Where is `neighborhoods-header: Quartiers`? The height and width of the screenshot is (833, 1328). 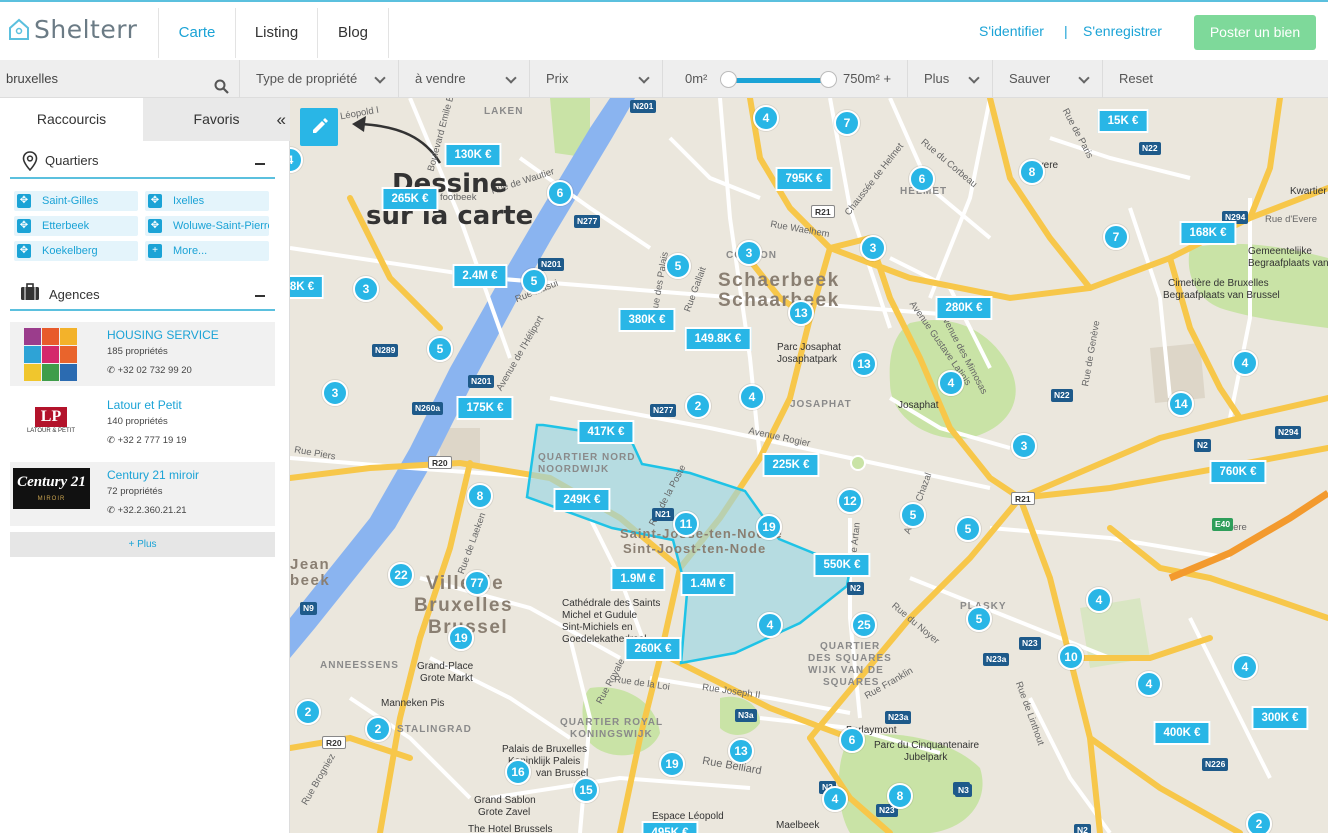 neighborhoods-header: Quartiers is located at coordinates (142, 161).